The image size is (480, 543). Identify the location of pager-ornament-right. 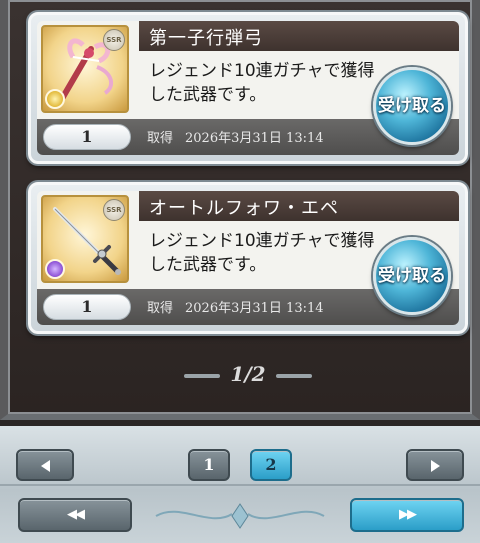
(294, 376).